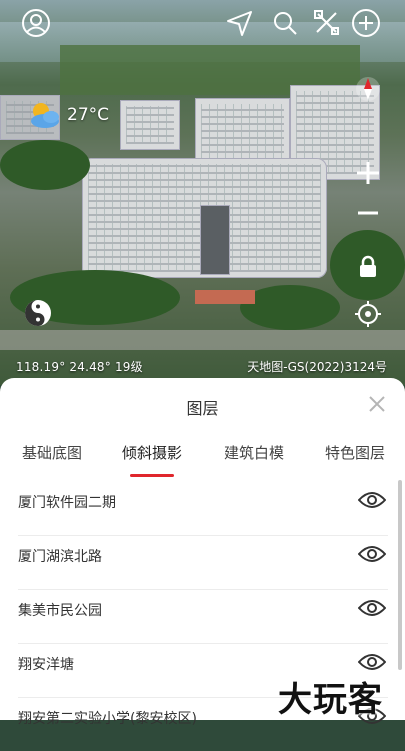  I want to click on locate-icon, so click(368, 314).